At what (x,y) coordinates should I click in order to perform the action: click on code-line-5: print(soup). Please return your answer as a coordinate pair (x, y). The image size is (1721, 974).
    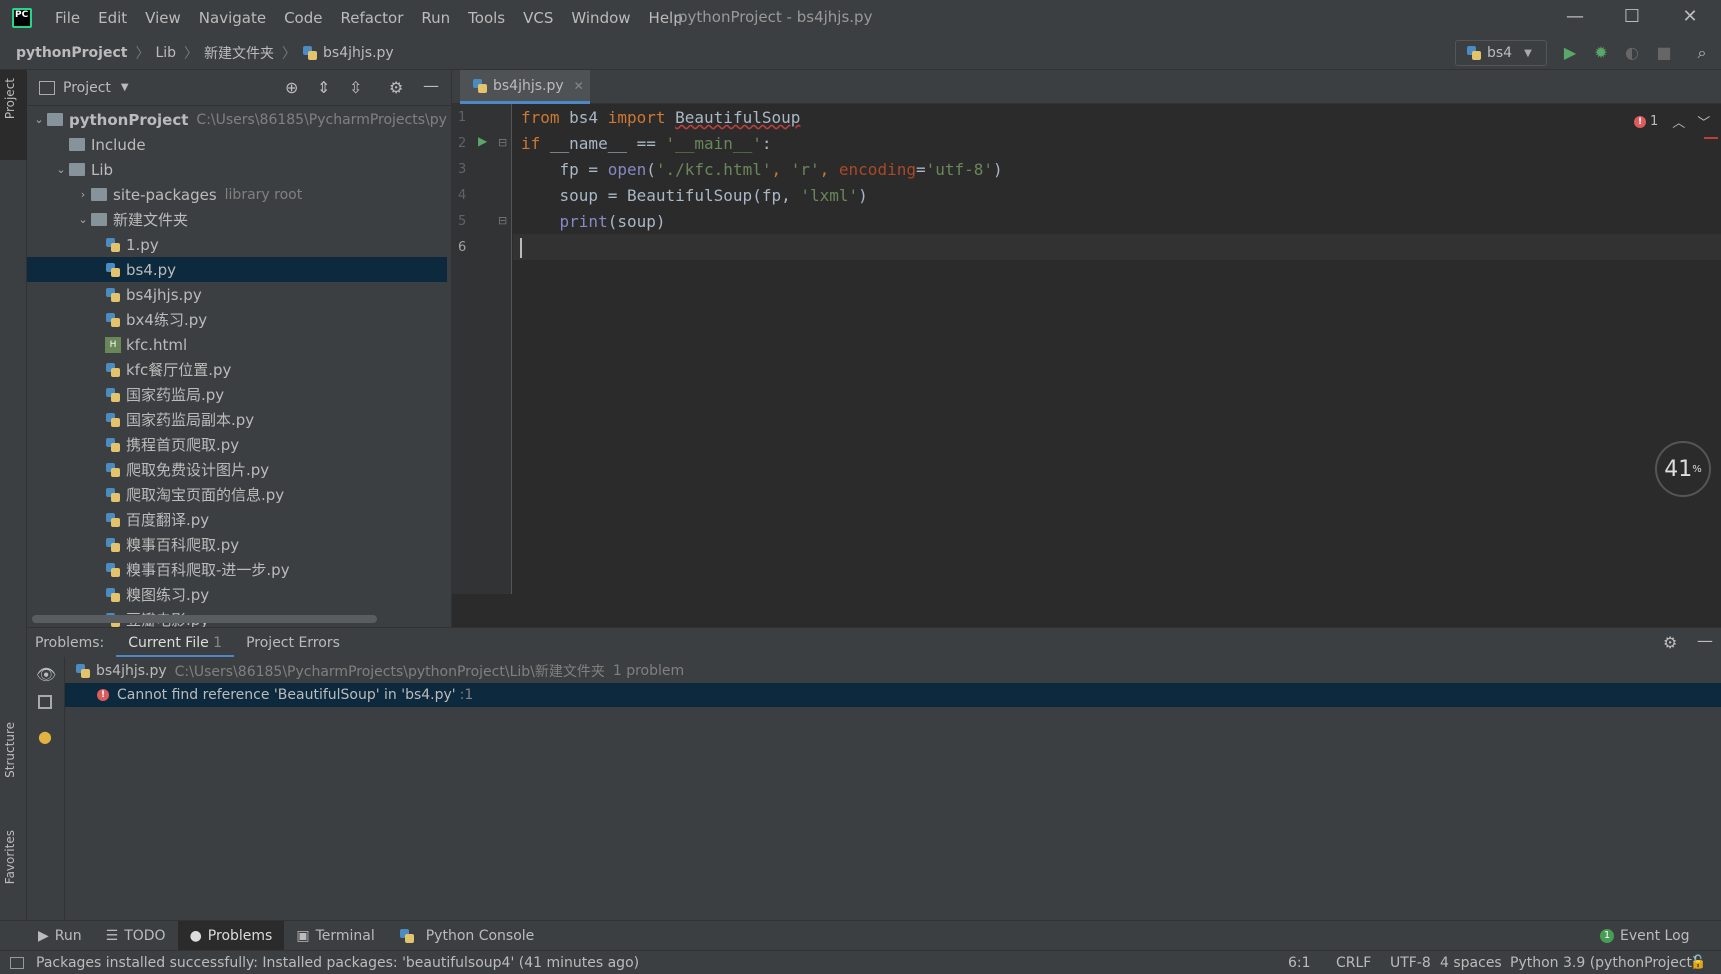
    Looking at the image, I should click on (593, 222).